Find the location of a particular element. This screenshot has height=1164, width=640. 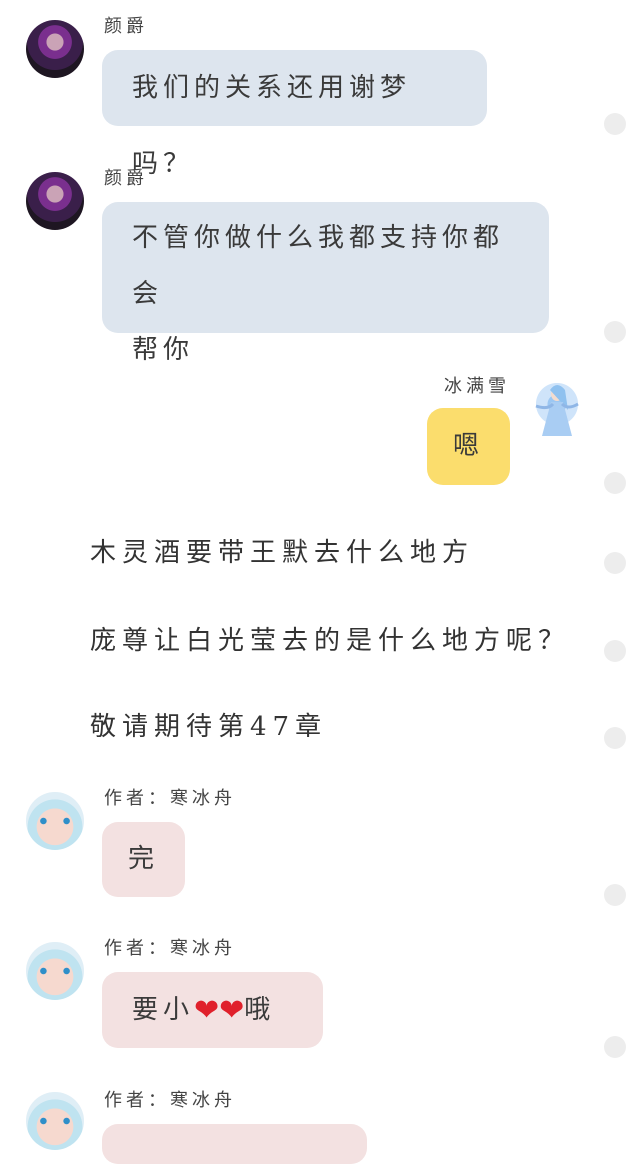

narration-line: 庞尊让白光莹去的是什么地方呢？ is located at coordinates (330, 641).